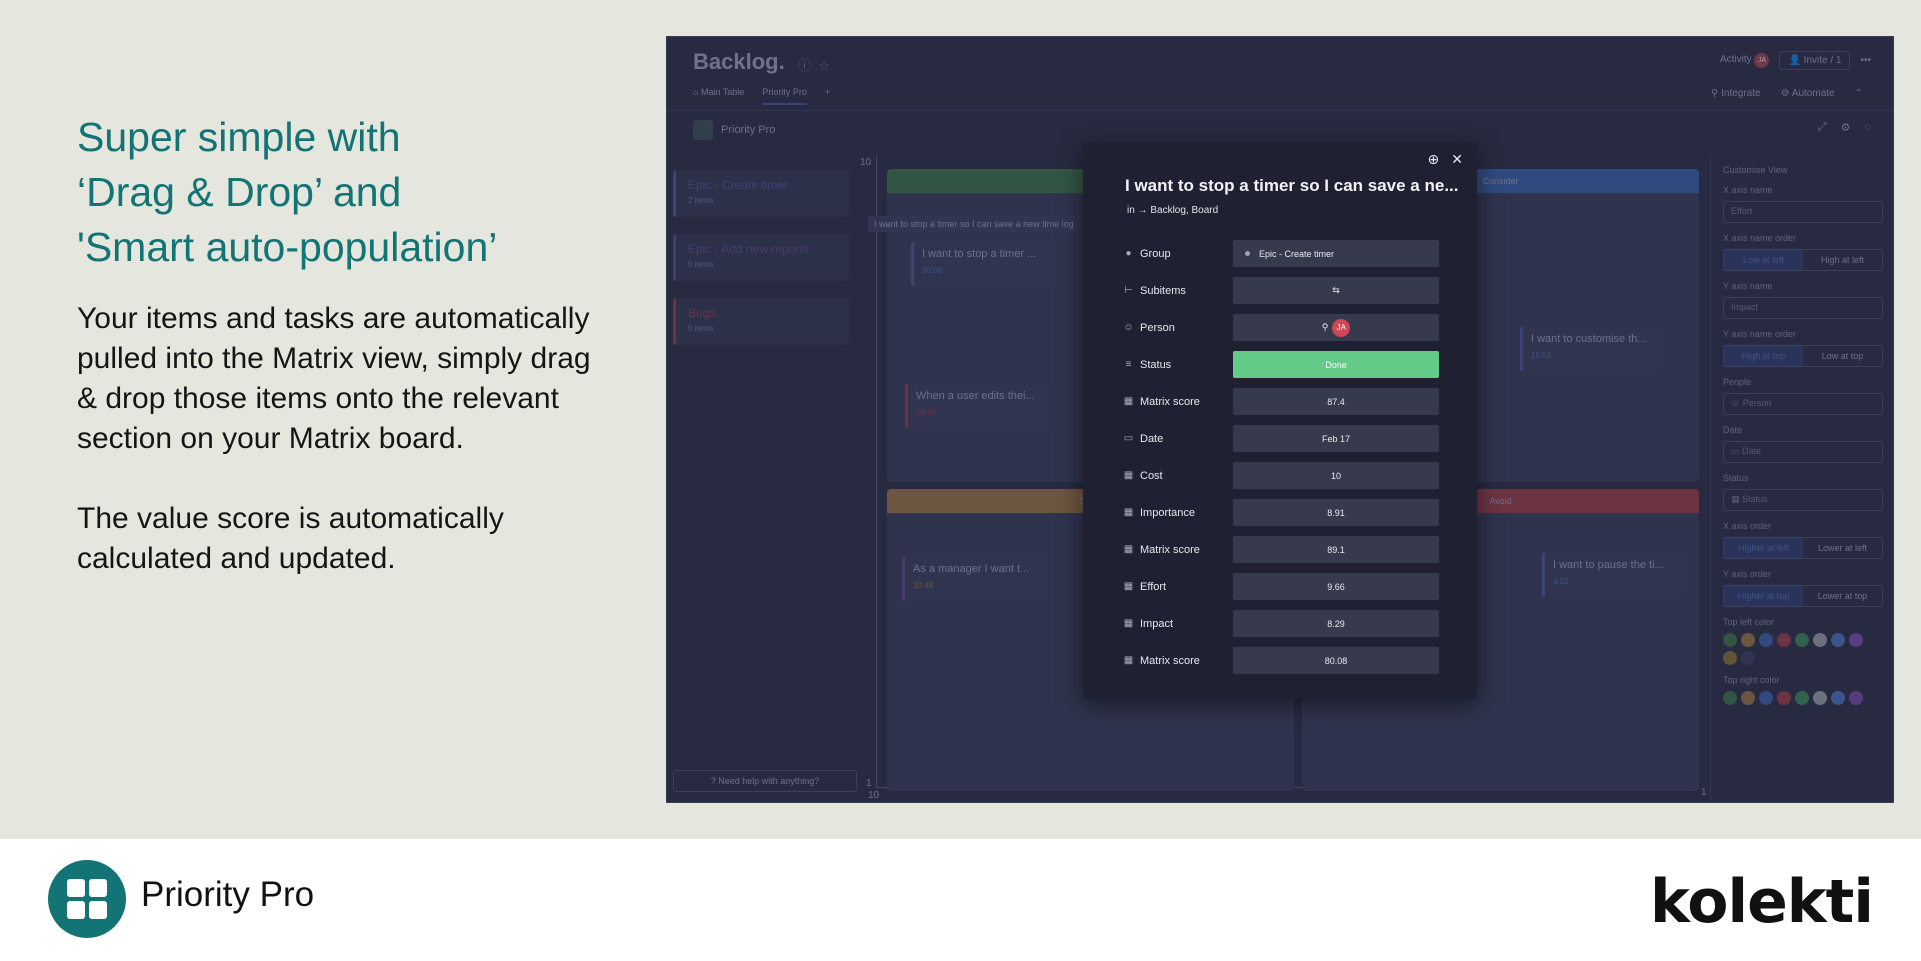 The height and width of the screenshot is (961, 1921). Describe the element at coordinates (1803, 212) in the screenshot. I see `x-axis-name-input: Effort` at that location.